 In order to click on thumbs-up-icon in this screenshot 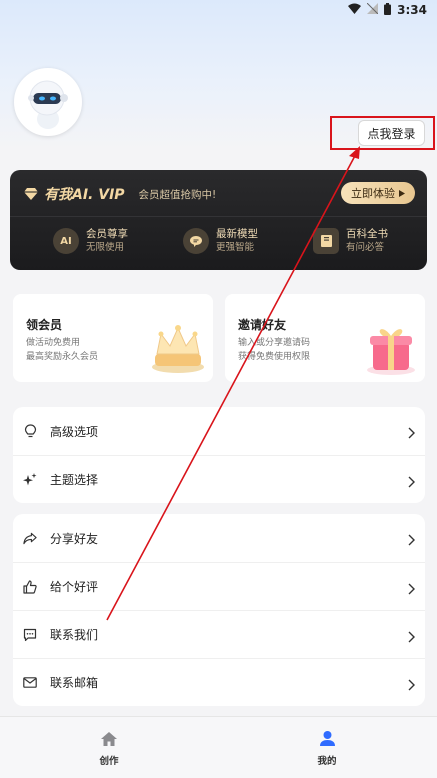, I will do `click(30, 586)`.